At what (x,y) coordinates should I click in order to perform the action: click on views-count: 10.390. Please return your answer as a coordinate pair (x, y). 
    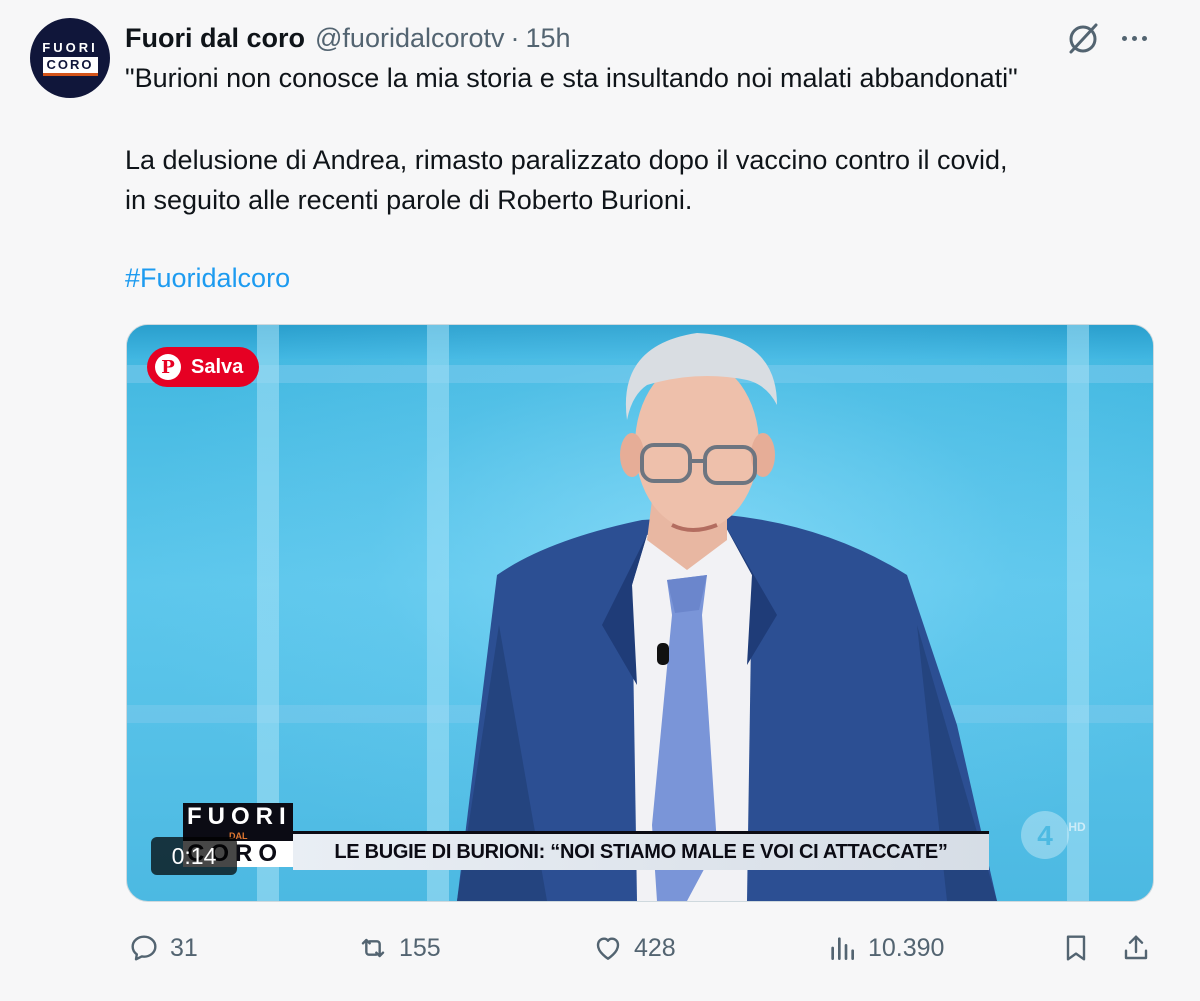
    Looking at the image, I should click on (906, 947).